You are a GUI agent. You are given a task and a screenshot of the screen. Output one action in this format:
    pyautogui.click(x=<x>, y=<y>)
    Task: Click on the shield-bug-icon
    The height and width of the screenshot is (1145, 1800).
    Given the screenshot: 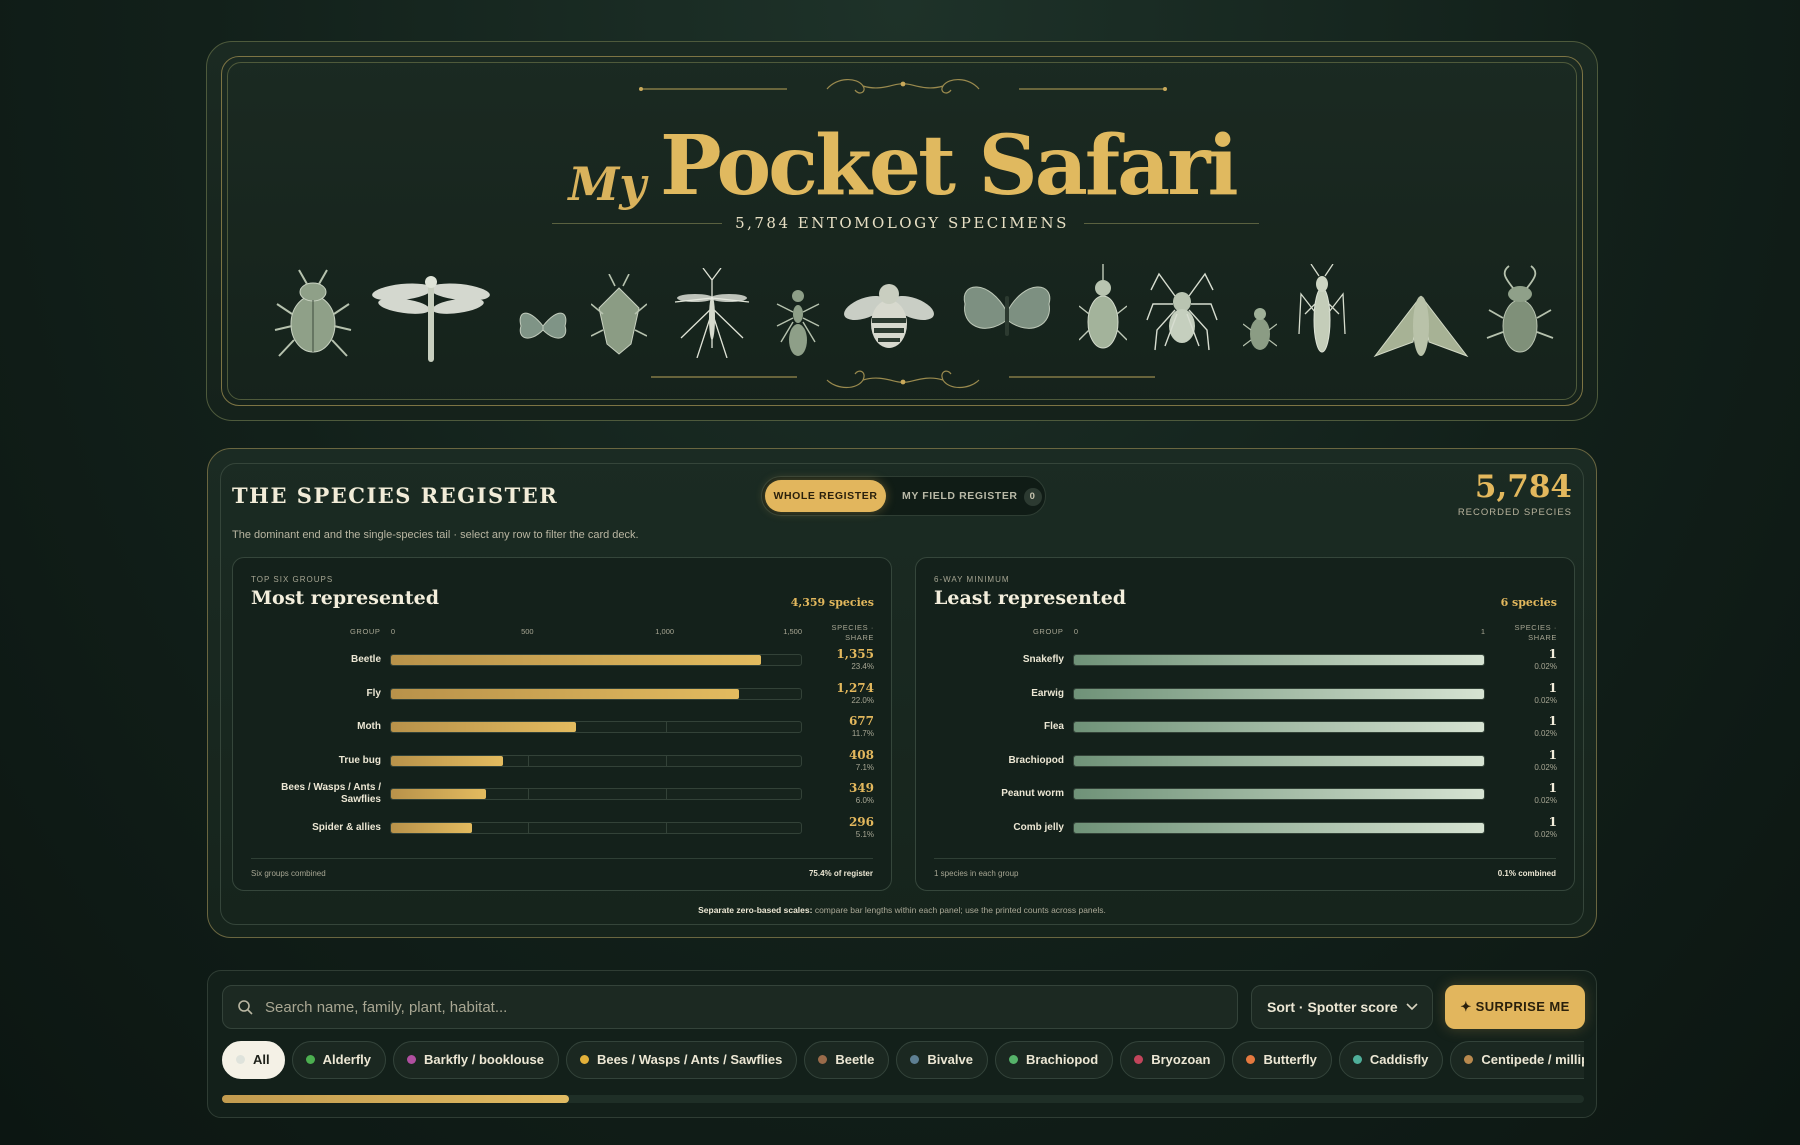 What is the action you would take?
    pyautogui.click(x=619, y=314)
    